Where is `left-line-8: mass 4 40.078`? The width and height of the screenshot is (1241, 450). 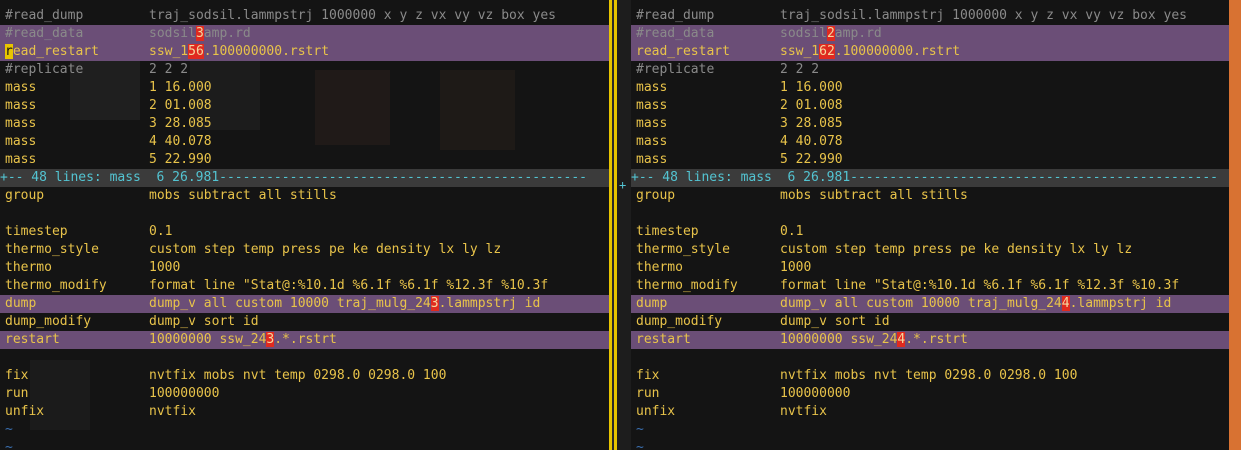 left-line-8: mass 4 40.078 is located at coordinates (304, 142).